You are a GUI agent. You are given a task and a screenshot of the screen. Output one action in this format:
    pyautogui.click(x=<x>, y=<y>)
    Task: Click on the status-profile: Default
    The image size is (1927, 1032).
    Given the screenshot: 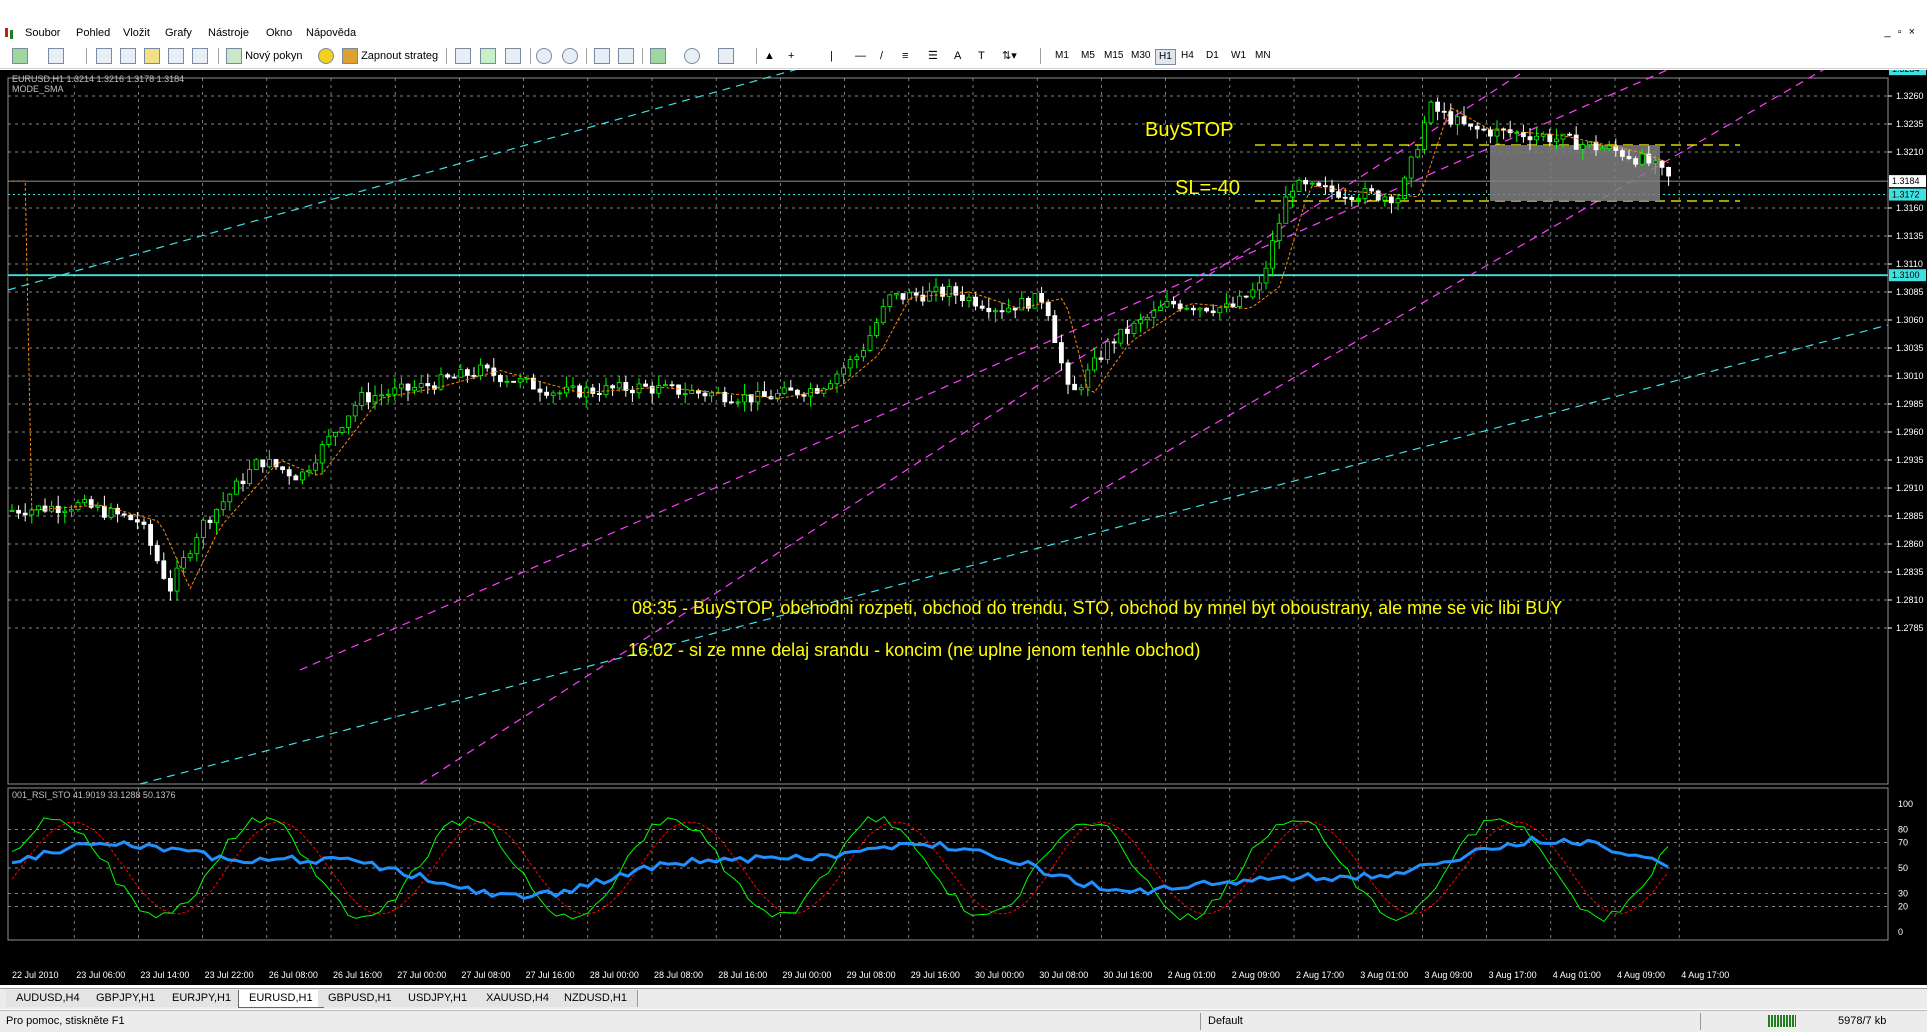 What is the action you would take?
    pyautogui.click(x=1225, y=1021)
    